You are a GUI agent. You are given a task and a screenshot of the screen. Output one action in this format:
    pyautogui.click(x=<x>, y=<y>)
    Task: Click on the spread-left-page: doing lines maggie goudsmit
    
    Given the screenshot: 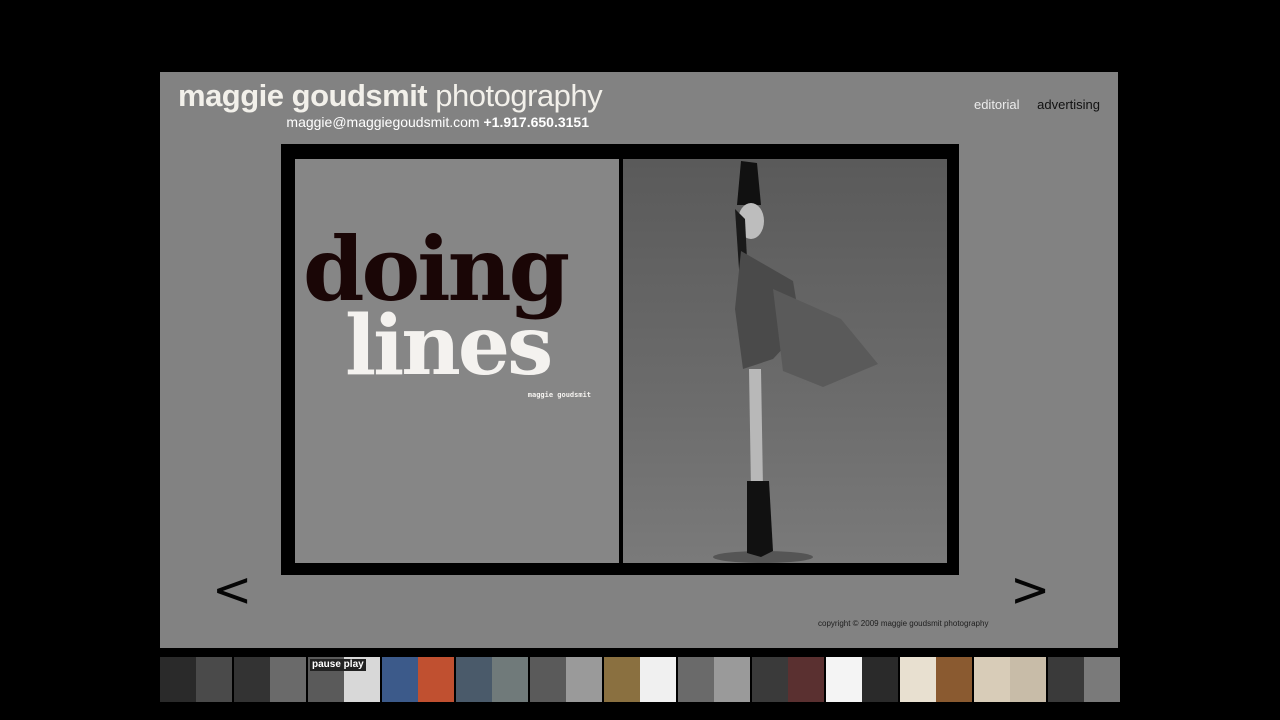 What is the action you would take?
    pyautogui.click(x=457, y=361)
    